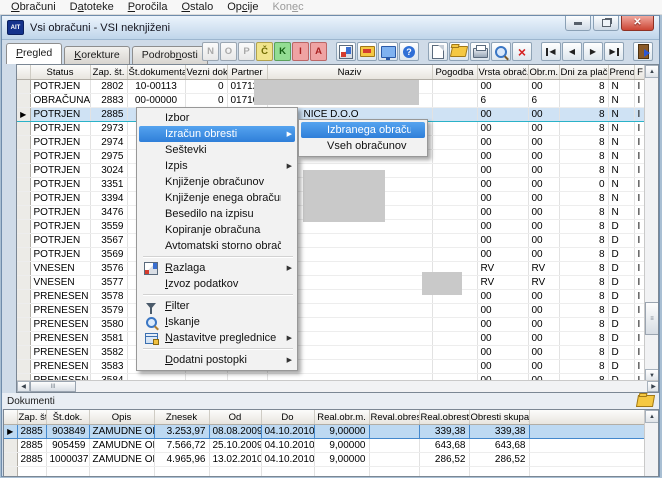 The width and height of the screenshot is (662, 478). I want to click on cell: ZAMUDNE OBRESTI, so click(122, 445).